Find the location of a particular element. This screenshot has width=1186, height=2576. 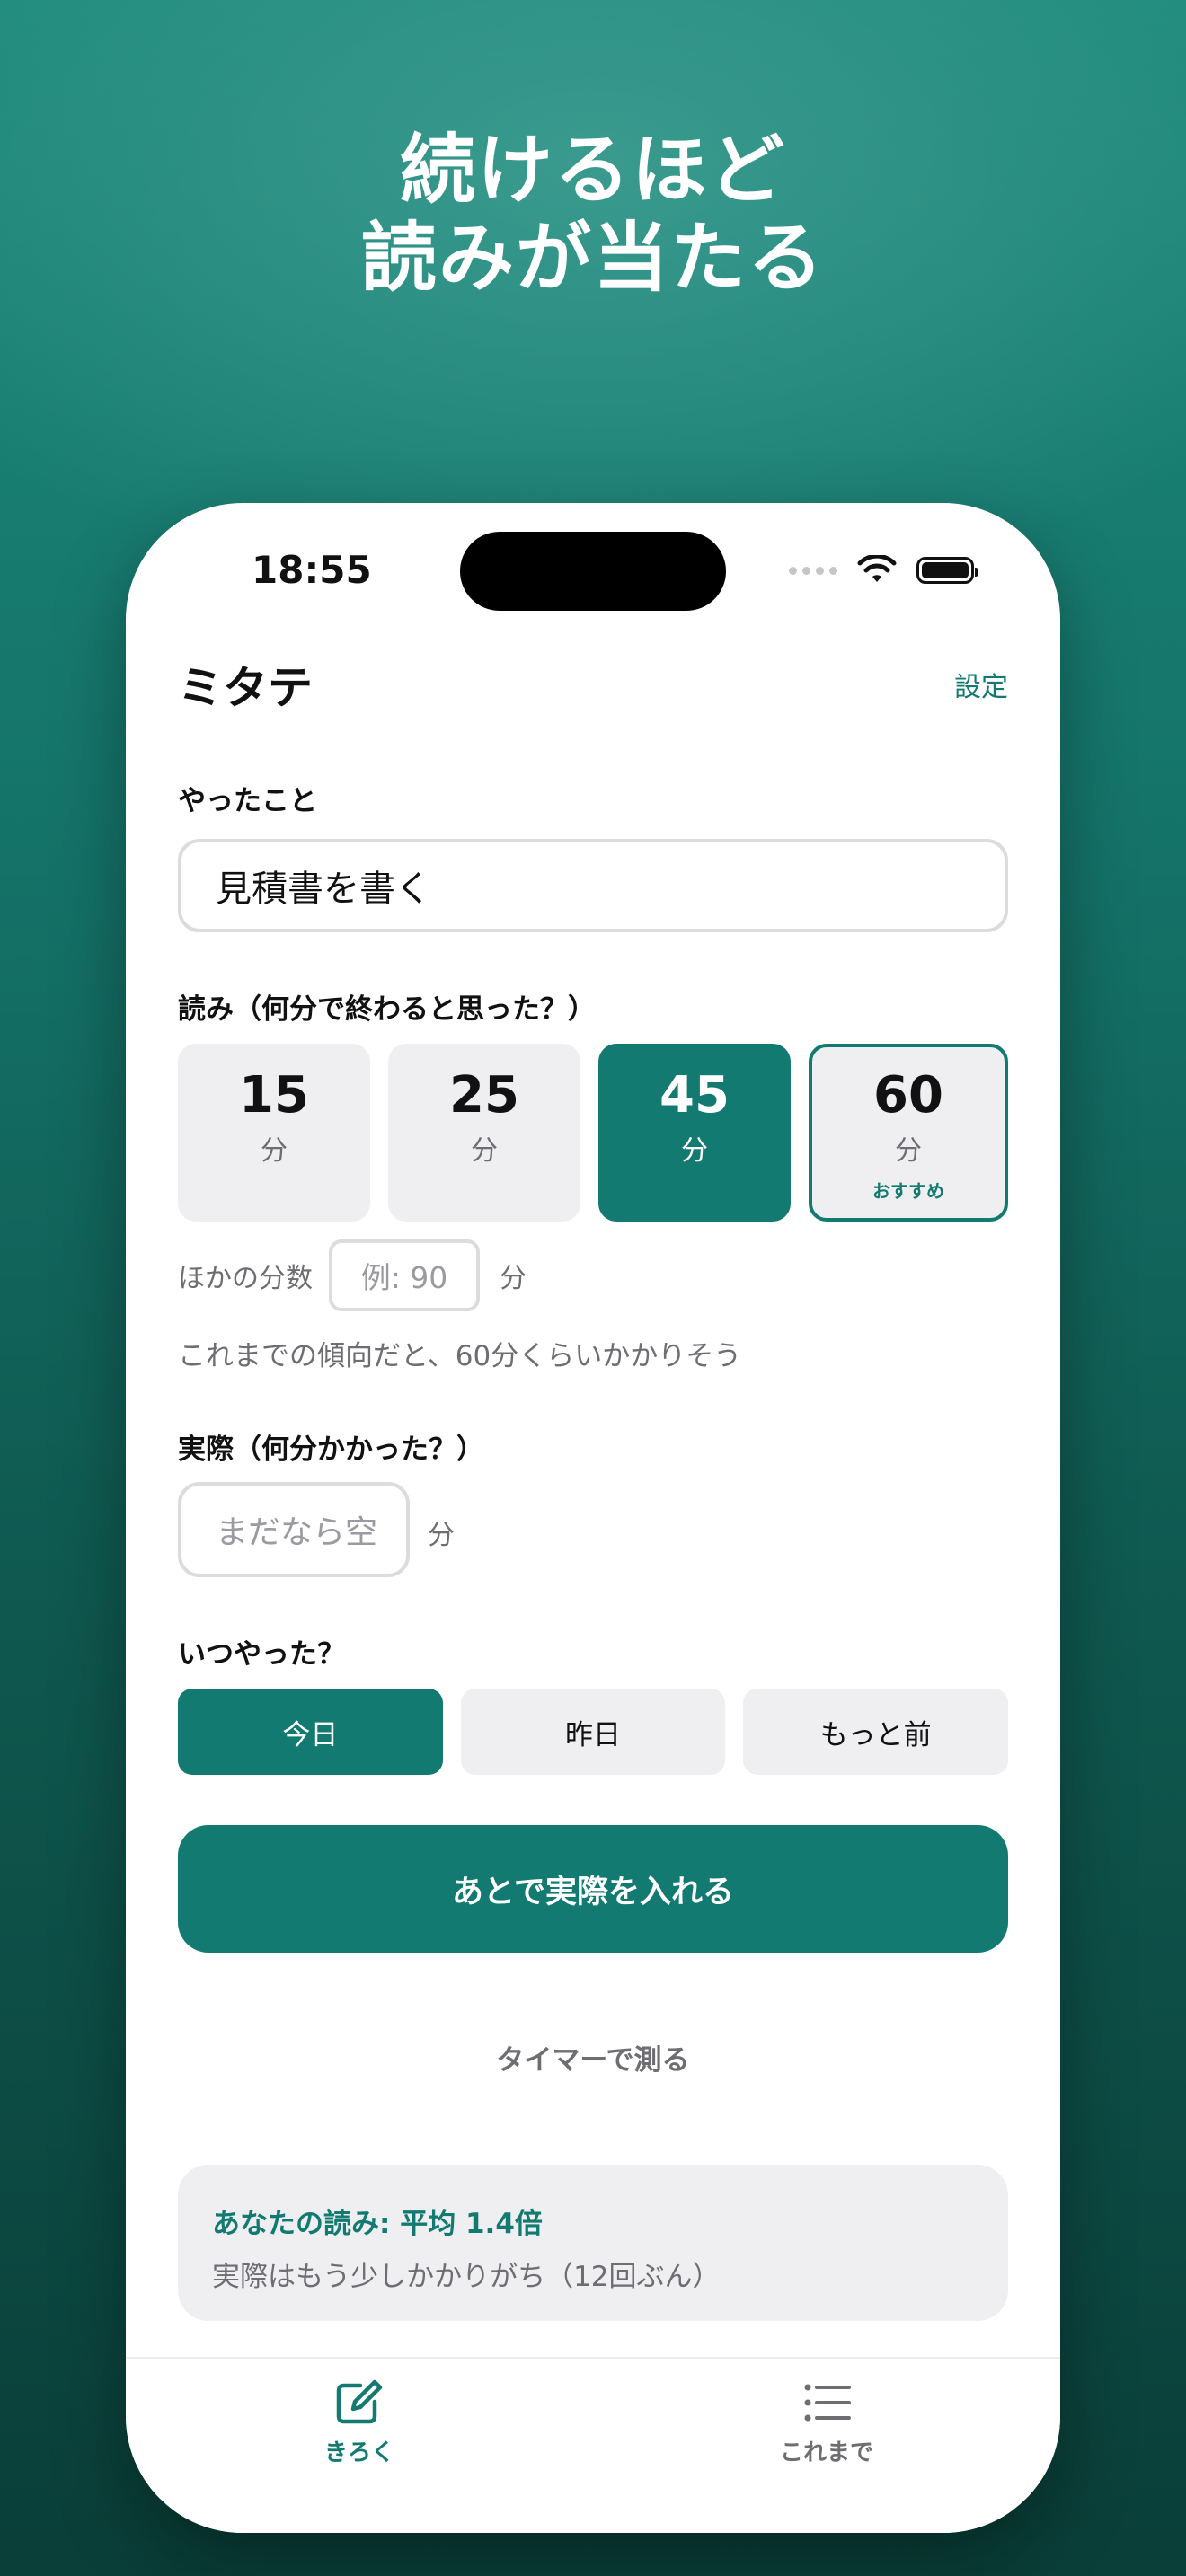

wifi-icon is located at coordinates (877, 568).